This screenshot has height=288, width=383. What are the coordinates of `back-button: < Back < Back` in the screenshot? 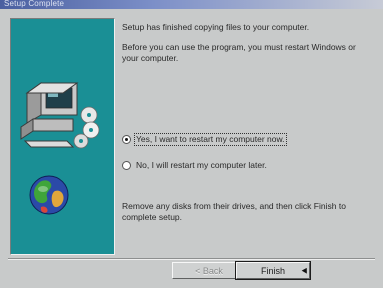 It's located at (209, 270).